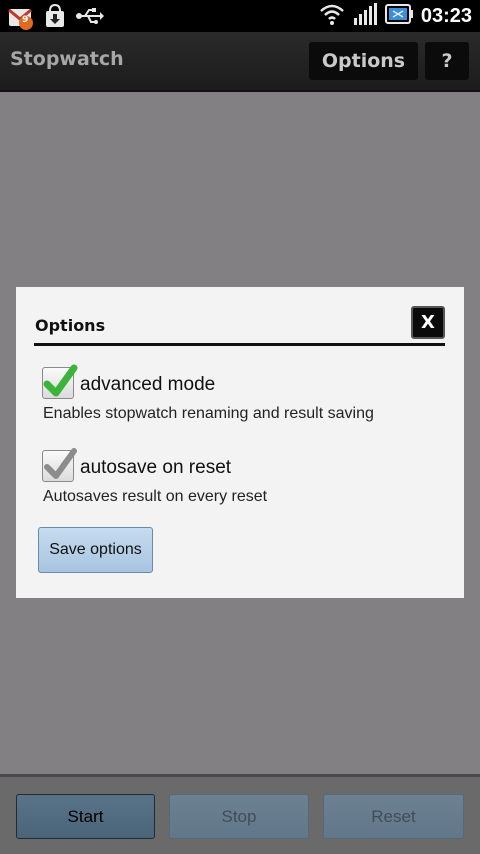 This screenshot has height=854, width=480. I want to click on status-bar-left: 9, so click(56, 18).